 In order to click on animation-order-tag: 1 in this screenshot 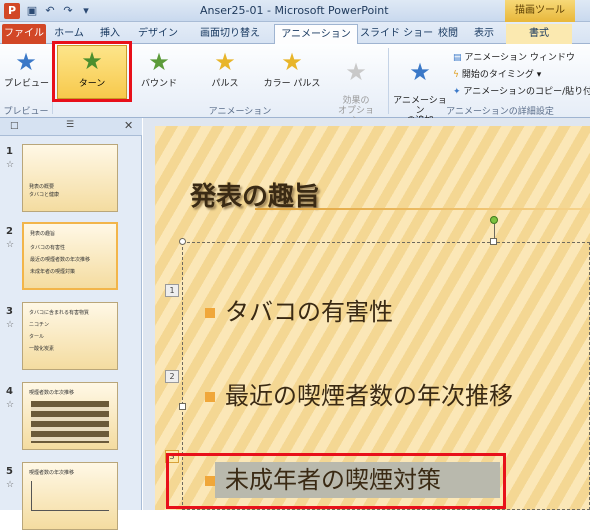, I will do `click(172, 290)`.